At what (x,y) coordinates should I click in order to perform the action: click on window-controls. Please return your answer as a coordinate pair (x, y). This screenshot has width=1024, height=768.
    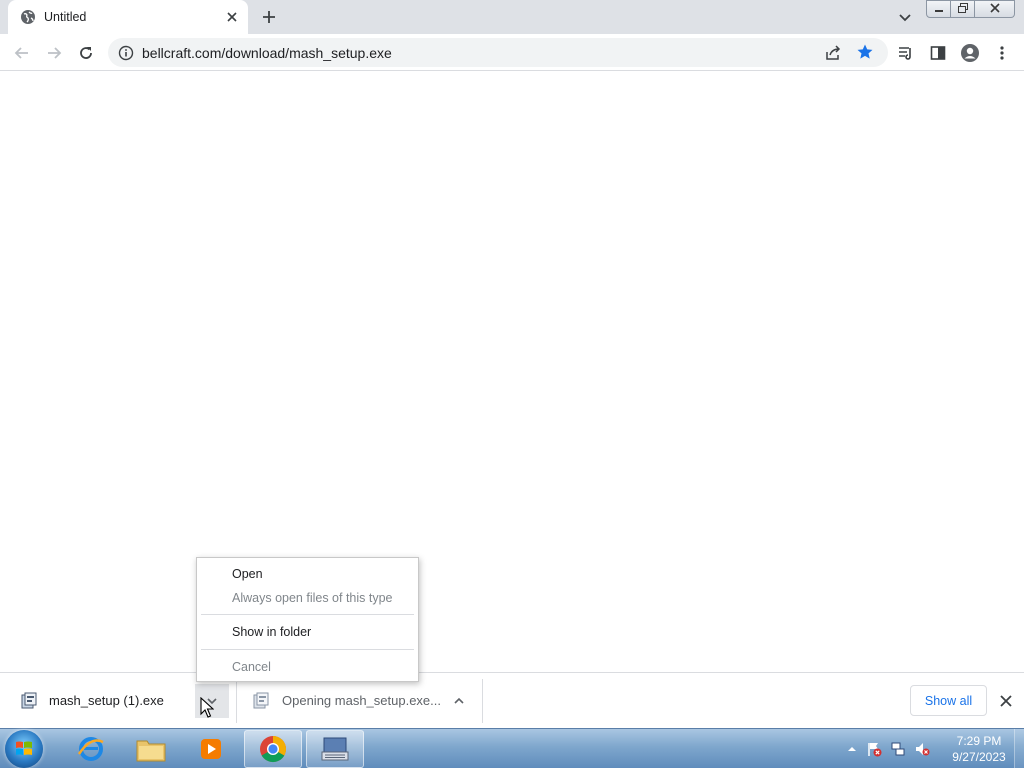
    Looking at the image, I should click on (971, 9).